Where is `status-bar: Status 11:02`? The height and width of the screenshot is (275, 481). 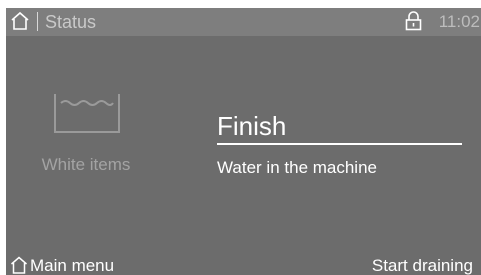 status-bar: Status 11:02 is located at coordinates (243, 22).